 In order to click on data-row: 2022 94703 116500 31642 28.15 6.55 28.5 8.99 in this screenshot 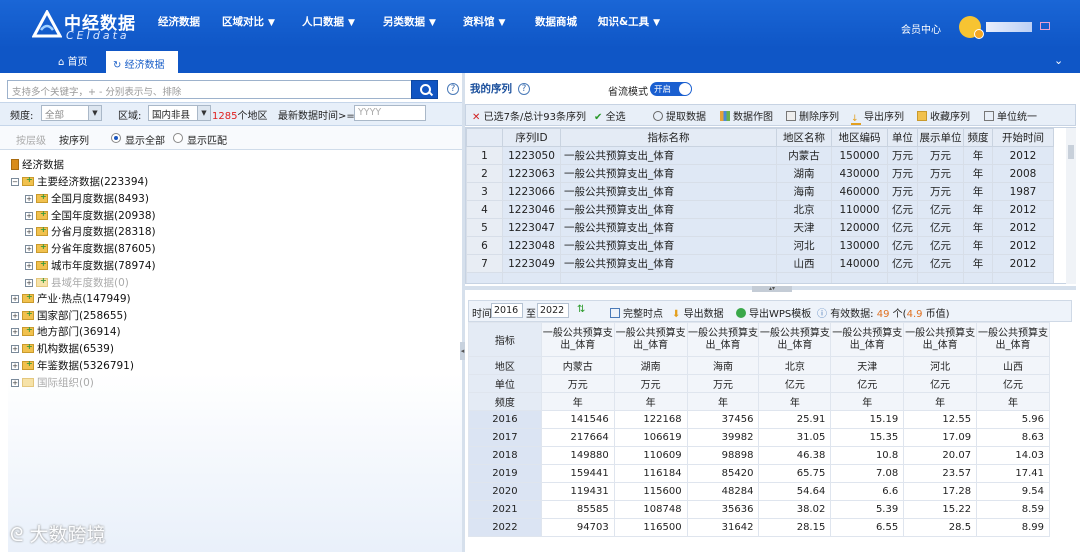, I will do `click(759, 527)`.